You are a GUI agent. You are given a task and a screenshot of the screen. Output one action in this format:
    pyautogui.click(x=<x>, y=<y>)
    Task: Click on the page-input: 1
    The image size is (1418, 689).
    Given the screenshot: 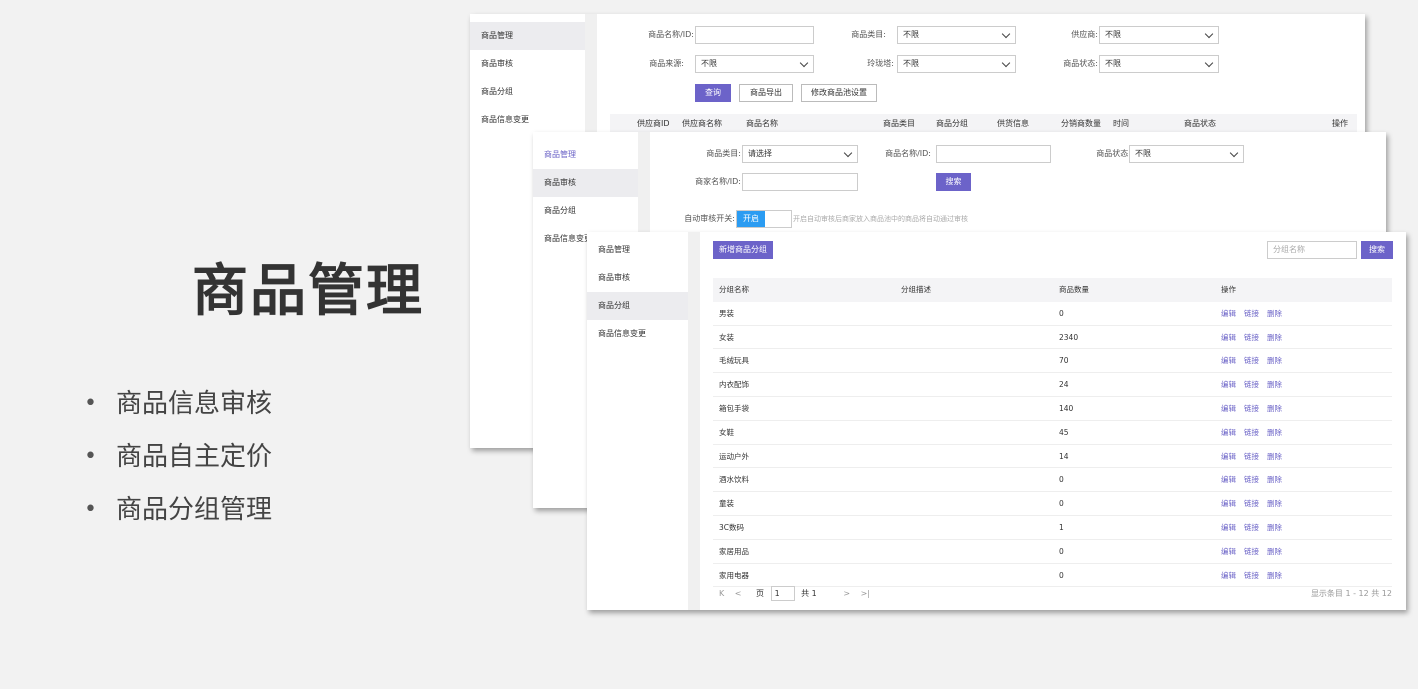 What is the action you would take?
    pyautogui.click(x=782, y=593)
    